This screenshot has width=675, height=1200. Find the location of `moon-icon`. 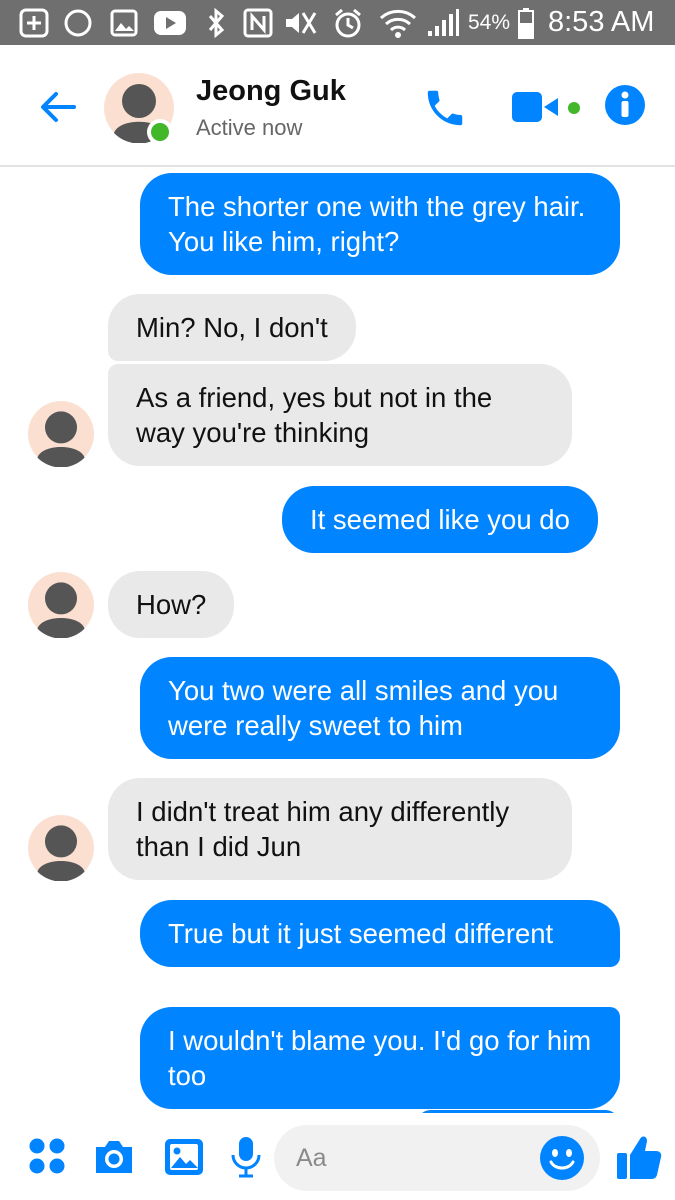

moon-icon is located at coordinates (78, 22).